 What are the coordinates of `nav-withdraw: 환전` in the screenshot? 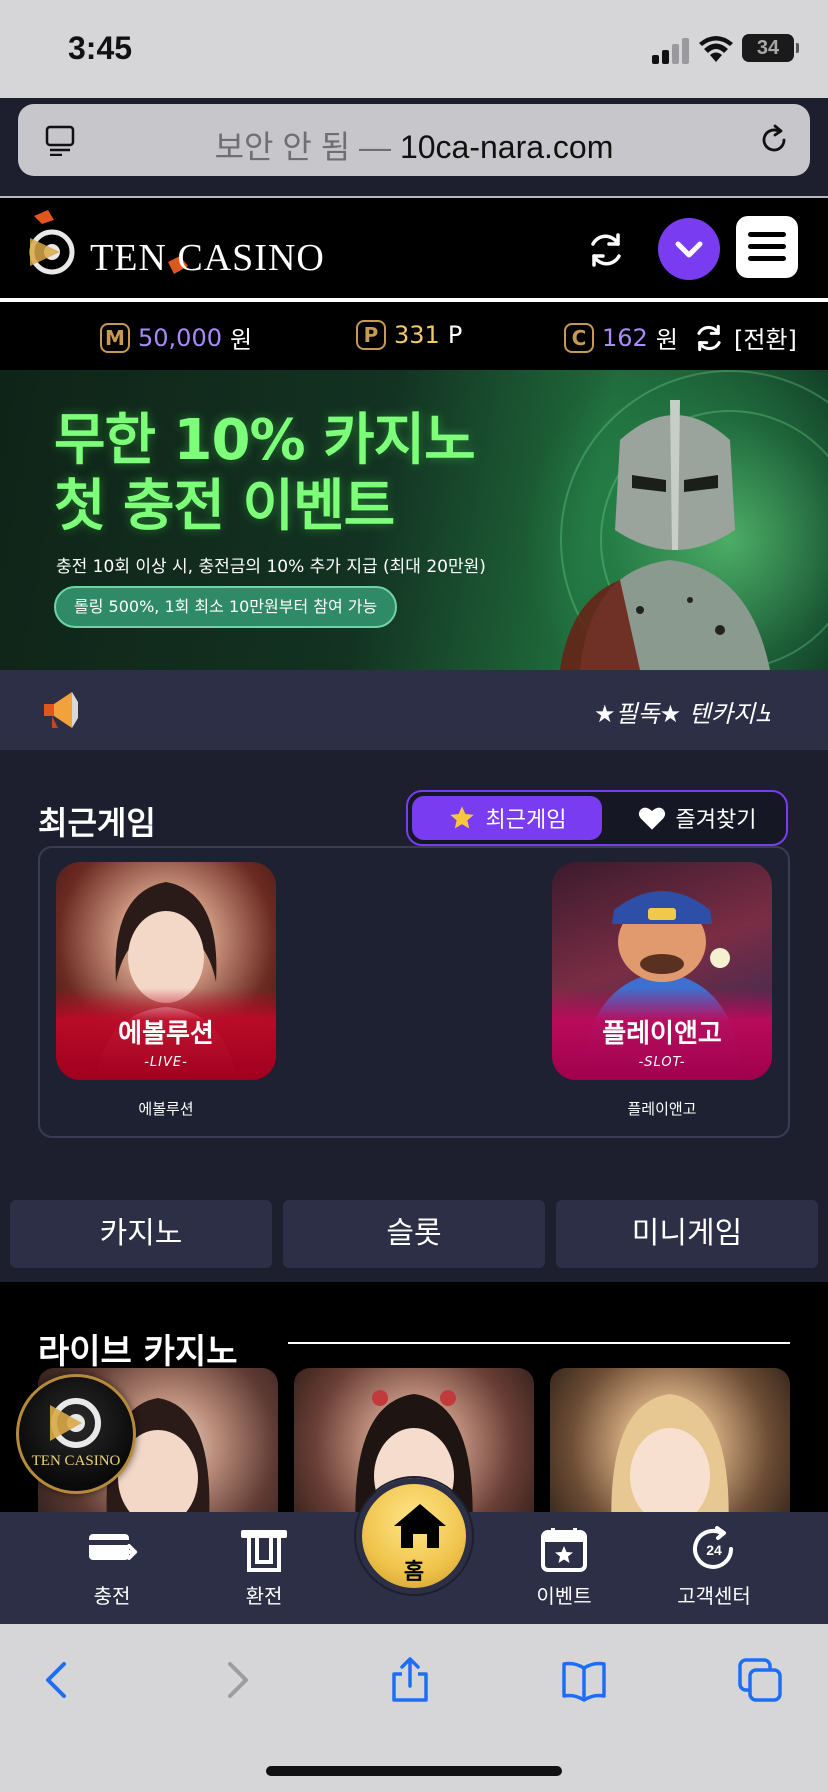 It's located at (264, 1567).